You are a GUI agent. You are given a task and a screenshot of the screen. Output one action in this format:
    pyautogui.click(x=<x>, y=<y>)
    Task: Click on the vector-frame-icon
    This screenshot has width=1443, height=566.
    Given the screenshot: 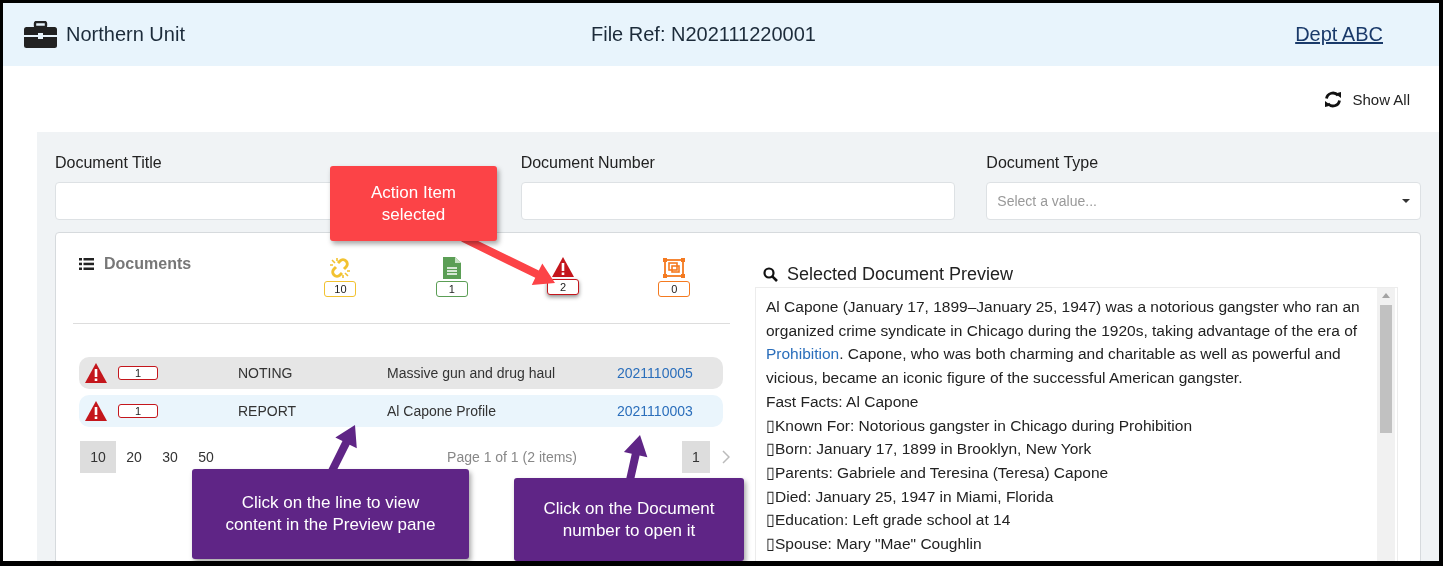 What is the action you would take?
    pyautogui.click(x=674, y=268)
    